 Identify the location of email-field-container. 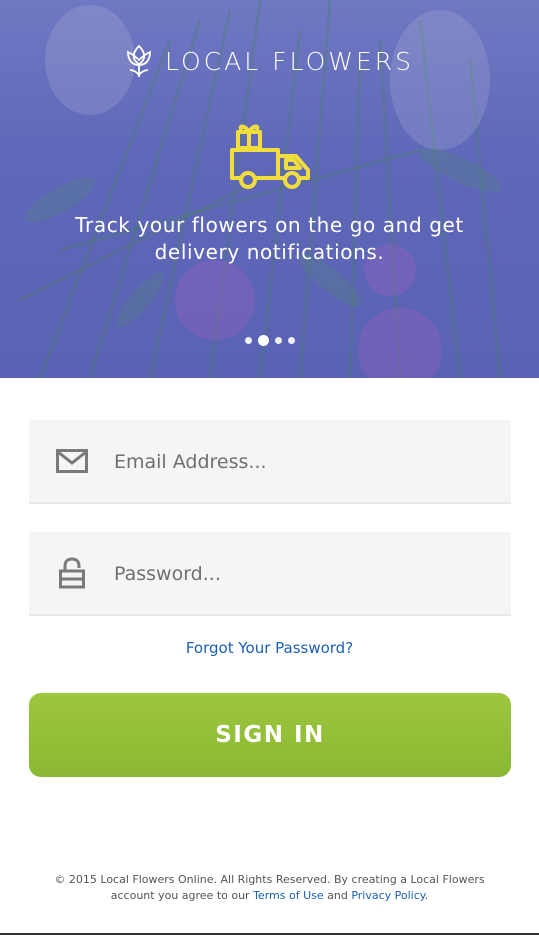
(270, 462).